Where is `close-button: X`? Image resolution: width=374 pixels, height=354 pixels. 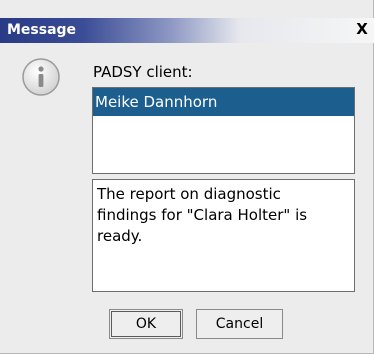 close-button: X is located at coordinates (362, 29).